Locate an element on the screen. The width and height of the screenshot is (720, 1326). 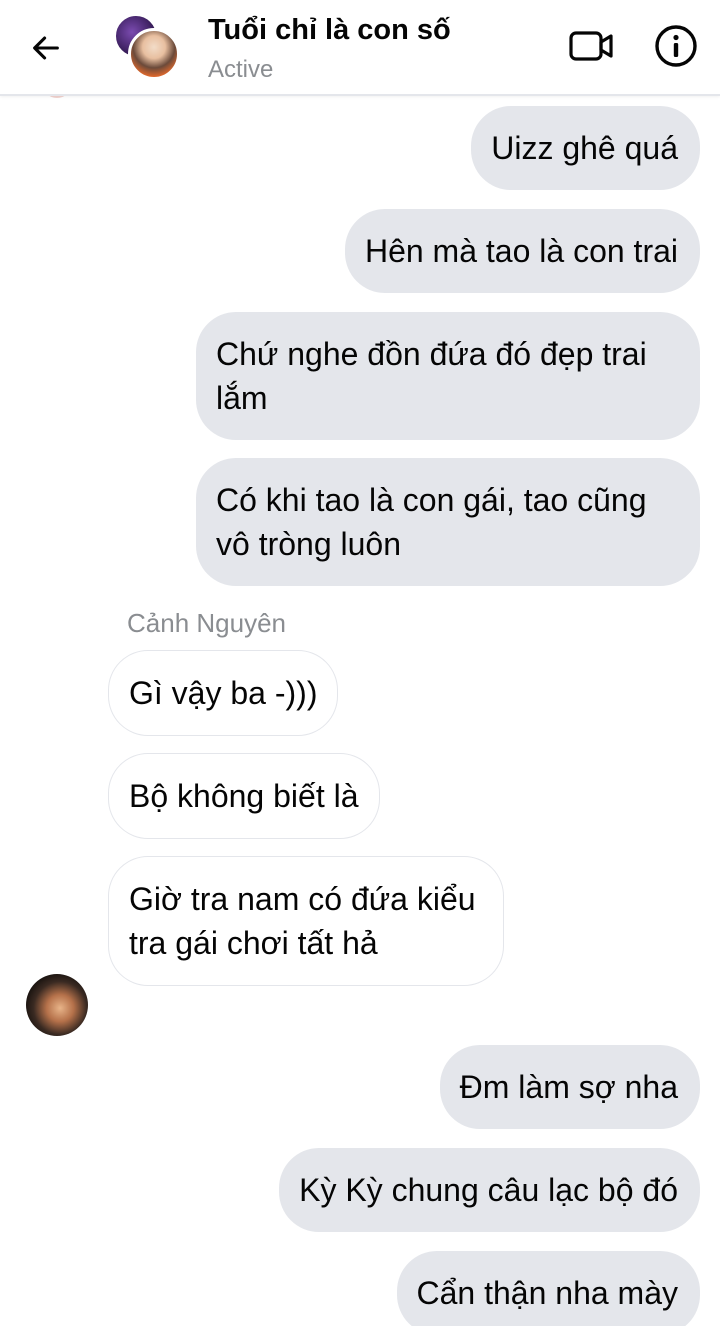
conversation-title: Tuổi chỉ là con số is located at coordinates (329, 30).